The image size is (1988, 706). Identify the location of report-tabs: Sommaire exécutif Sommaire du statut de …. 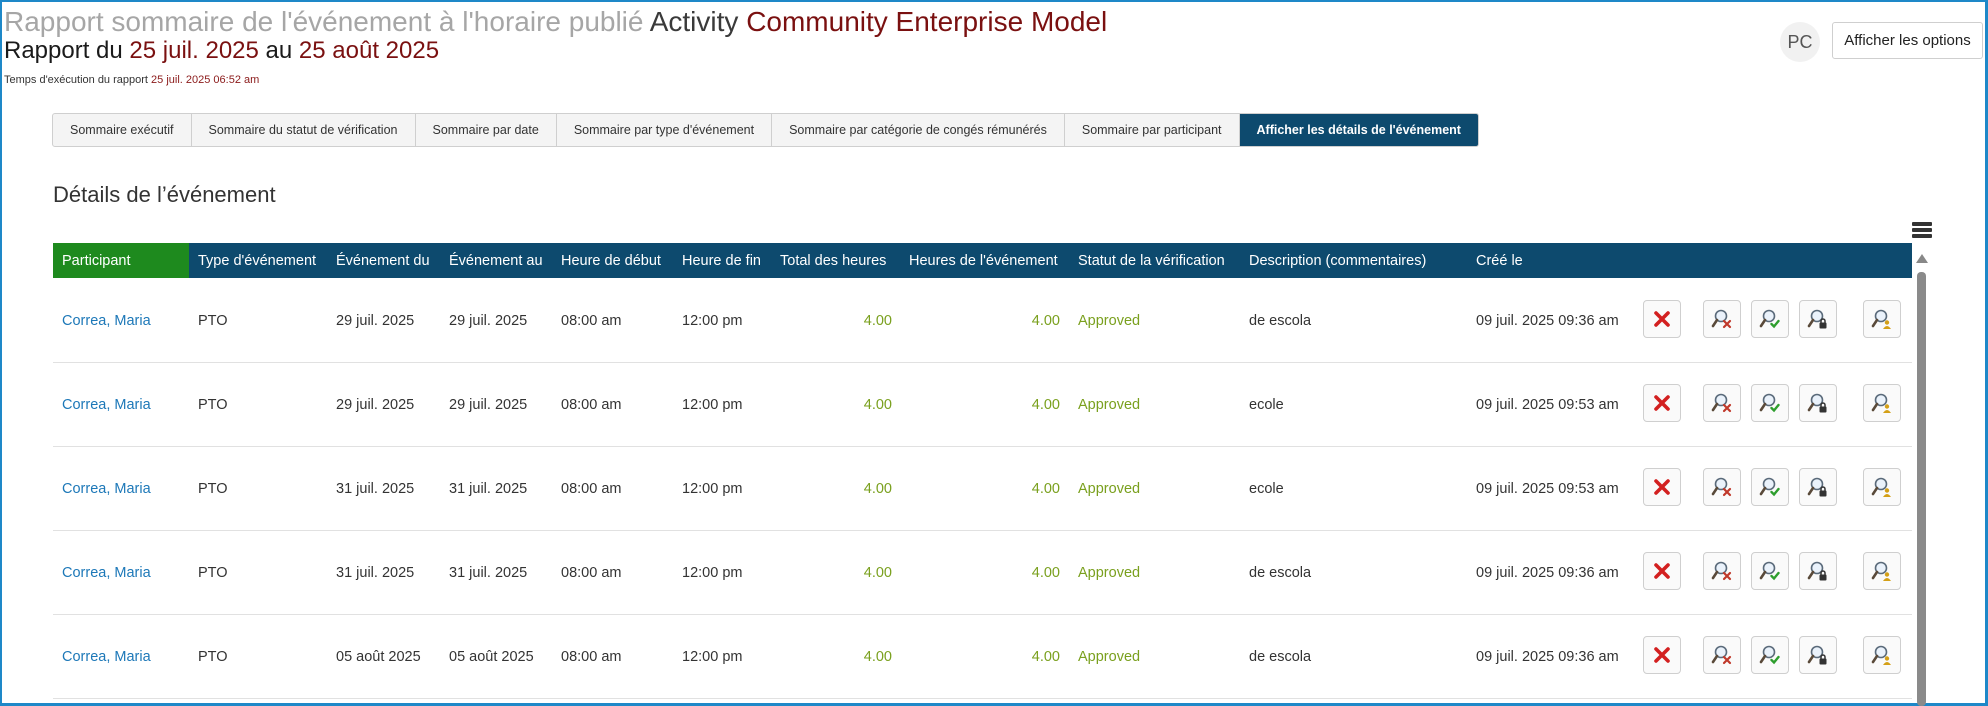
(765, 130).